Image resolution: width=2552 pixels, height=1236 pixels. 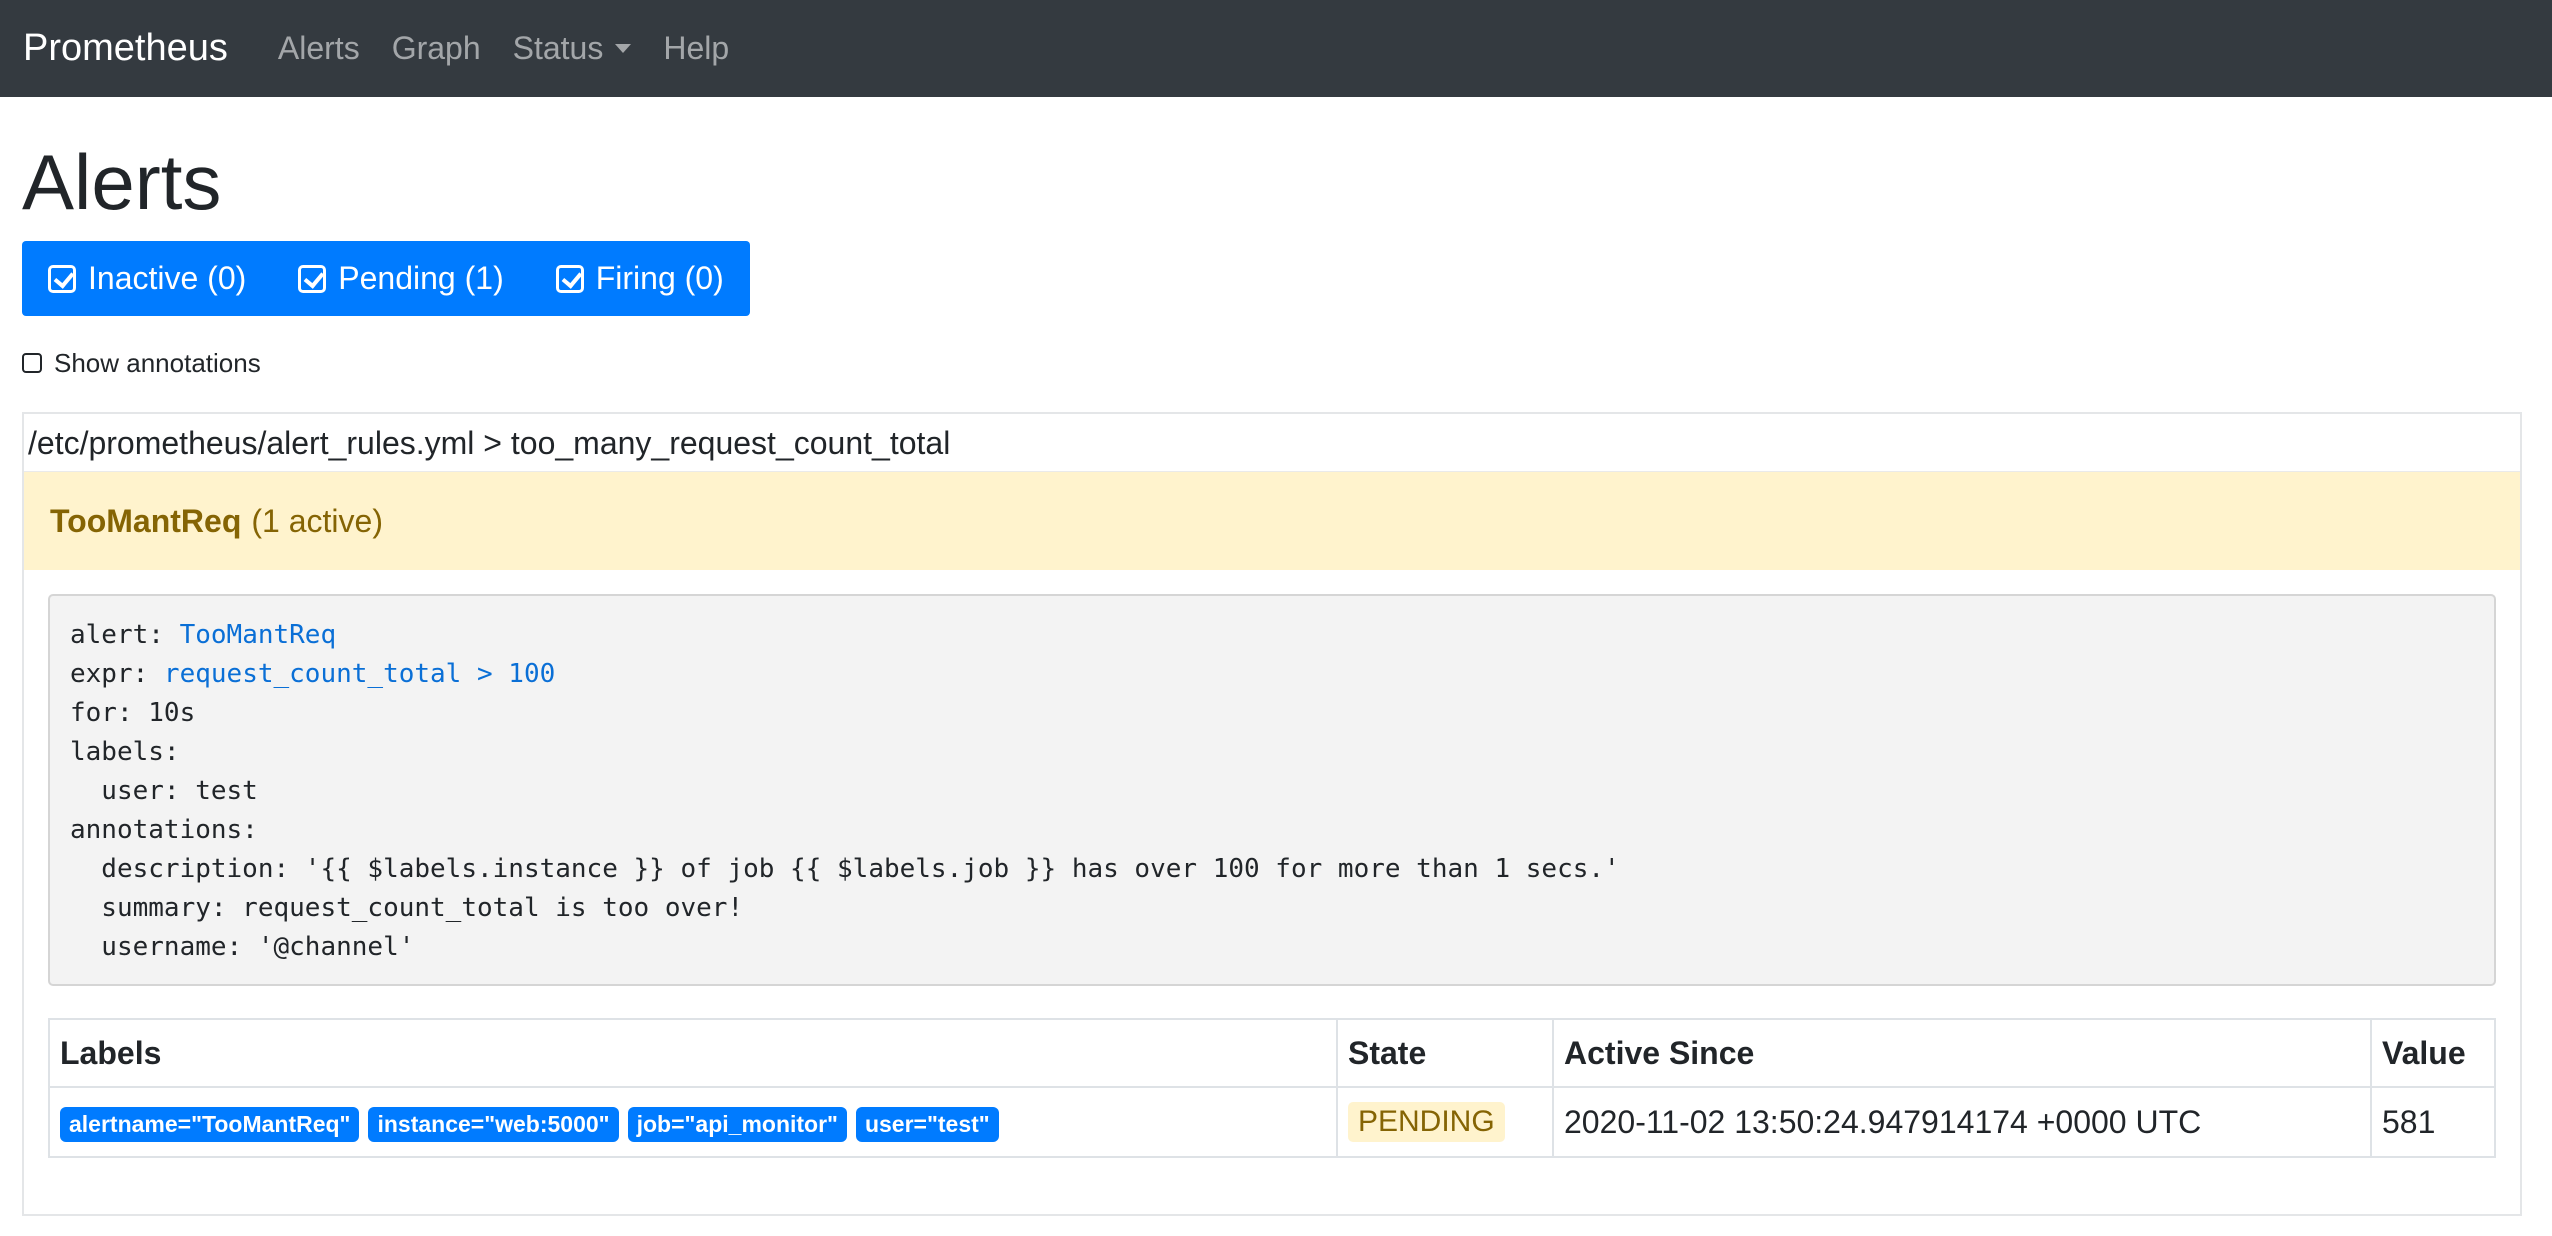 What do you see at coordinates (1276, 48) in the screenshot?
I see `top-navbar: Prometheus Alerts Graph Status Help` at bounding box center [1276, 48].